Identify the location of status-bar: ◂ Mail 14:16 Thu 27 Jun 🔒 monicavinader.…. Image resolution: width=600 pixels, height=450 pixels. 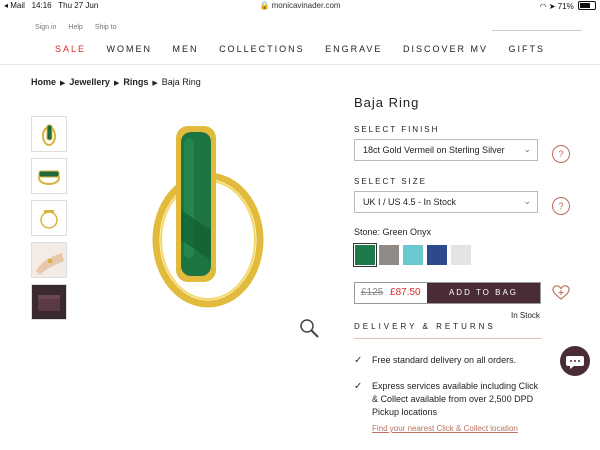
(300, 6).